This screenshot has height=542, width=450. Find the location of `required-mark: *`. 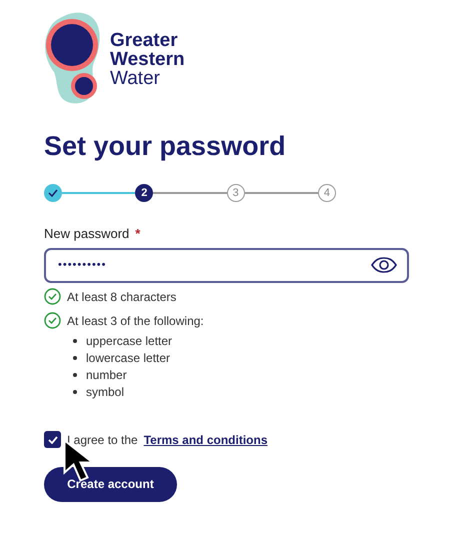

required-mark: * is located at coordinates (137, 234).